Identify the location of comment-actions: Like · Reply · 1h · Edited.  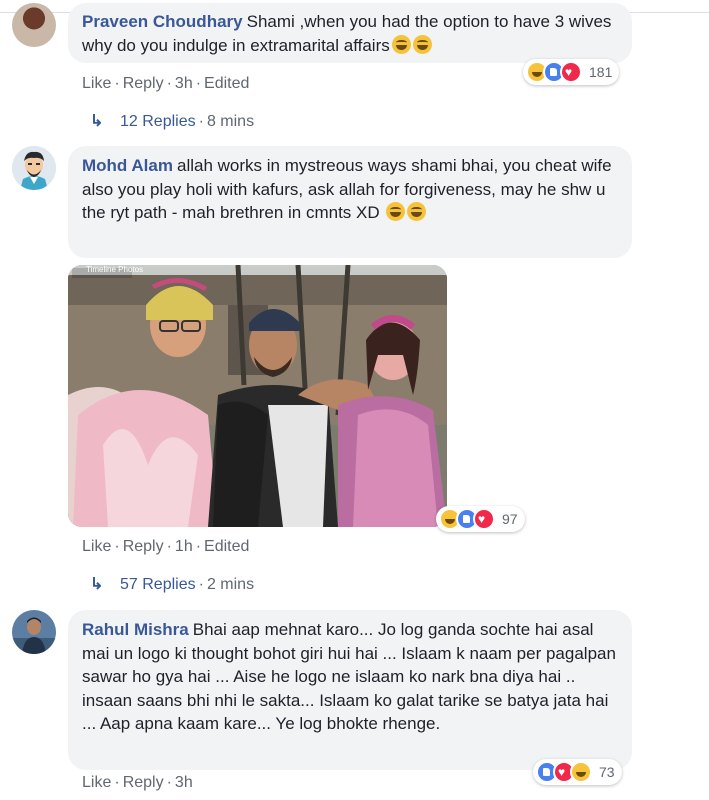
(166, 546).